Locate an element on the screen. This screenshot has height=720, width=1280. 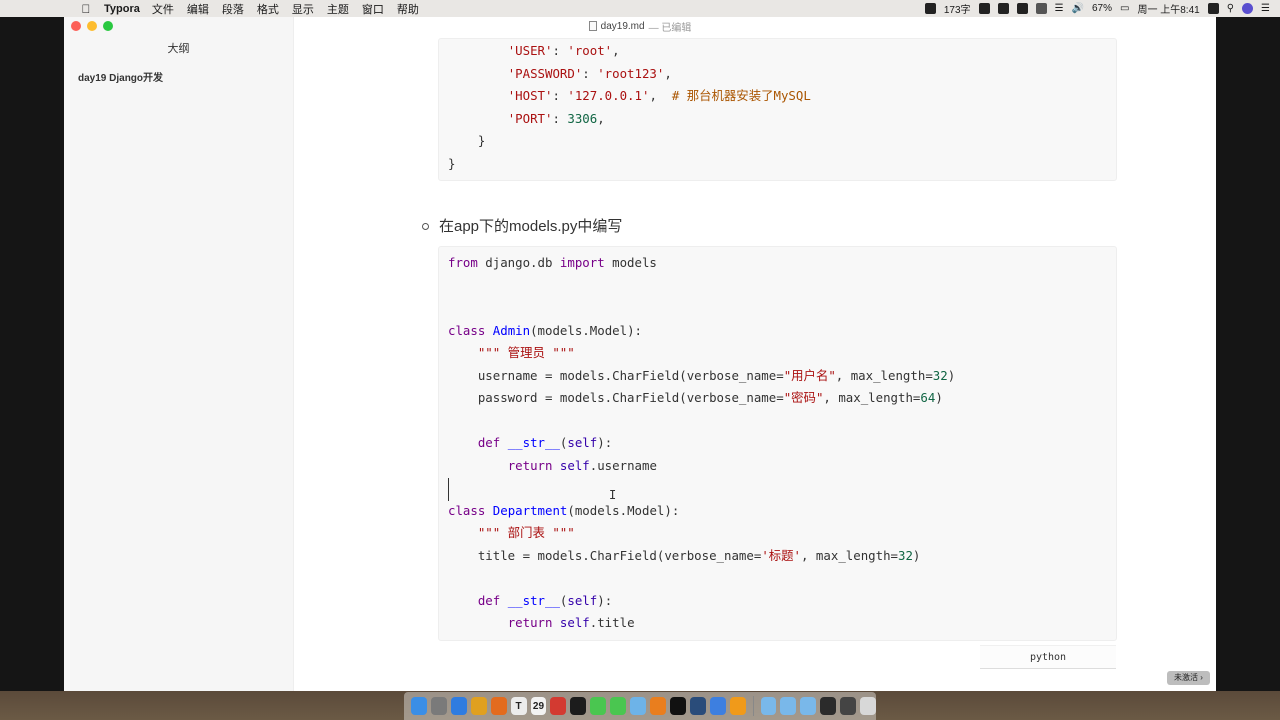
code-line: 'HOST': '127.0.0.1', # 那台机器安装了MySQL is located at coordinates (629, 96).